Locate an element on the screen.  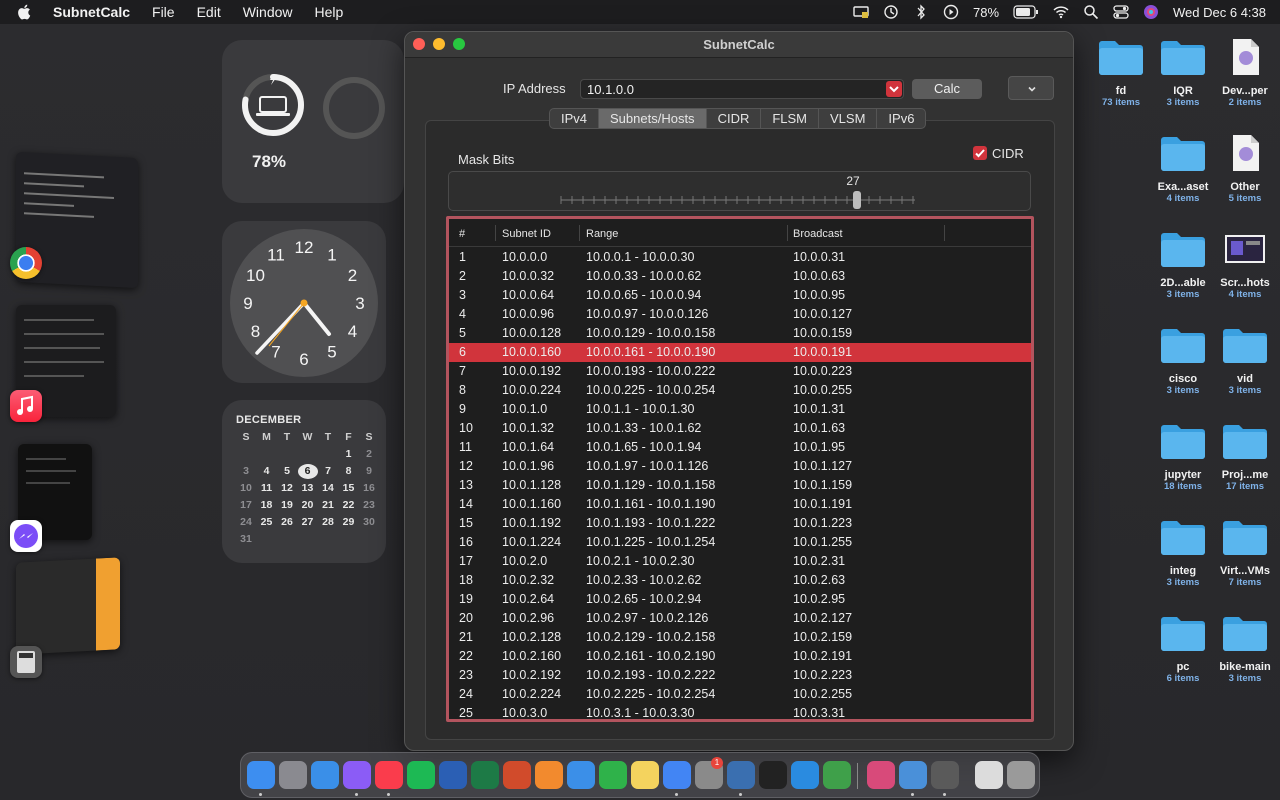
wifi-icon is located at coordinates (1061, 12).